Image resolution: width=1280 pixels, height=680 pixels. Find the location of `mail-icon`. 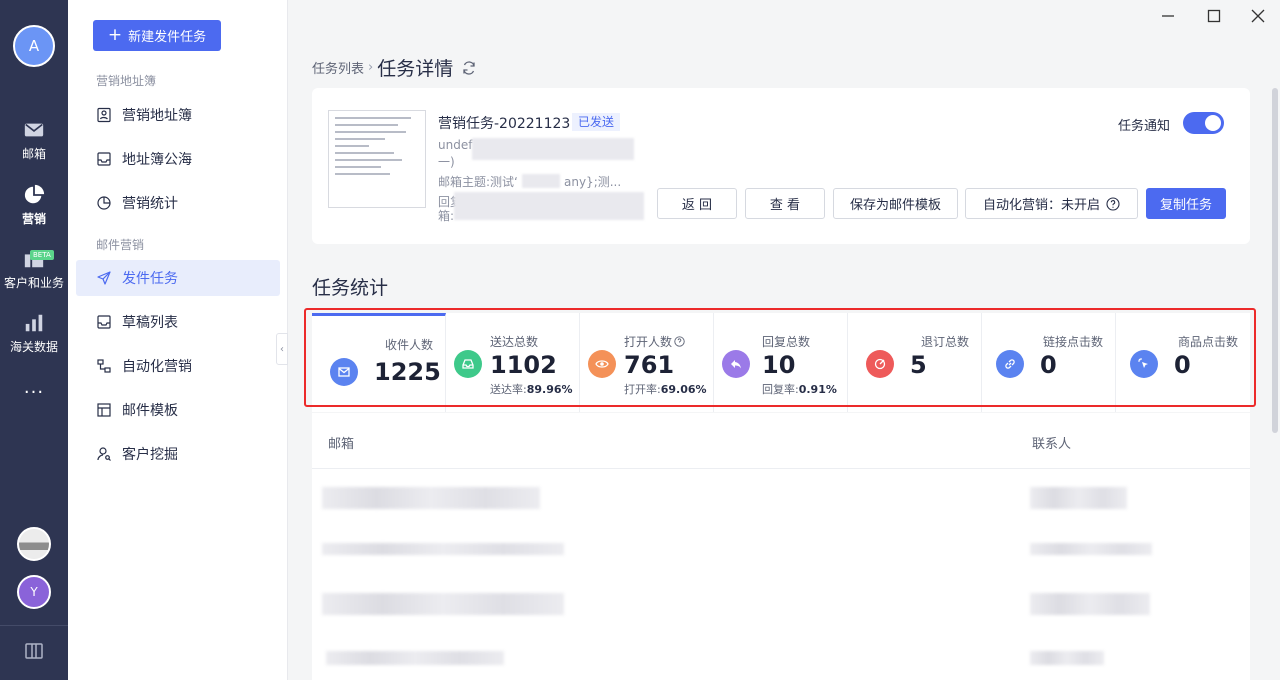

mail-icon is located at coordinates (34, 129).